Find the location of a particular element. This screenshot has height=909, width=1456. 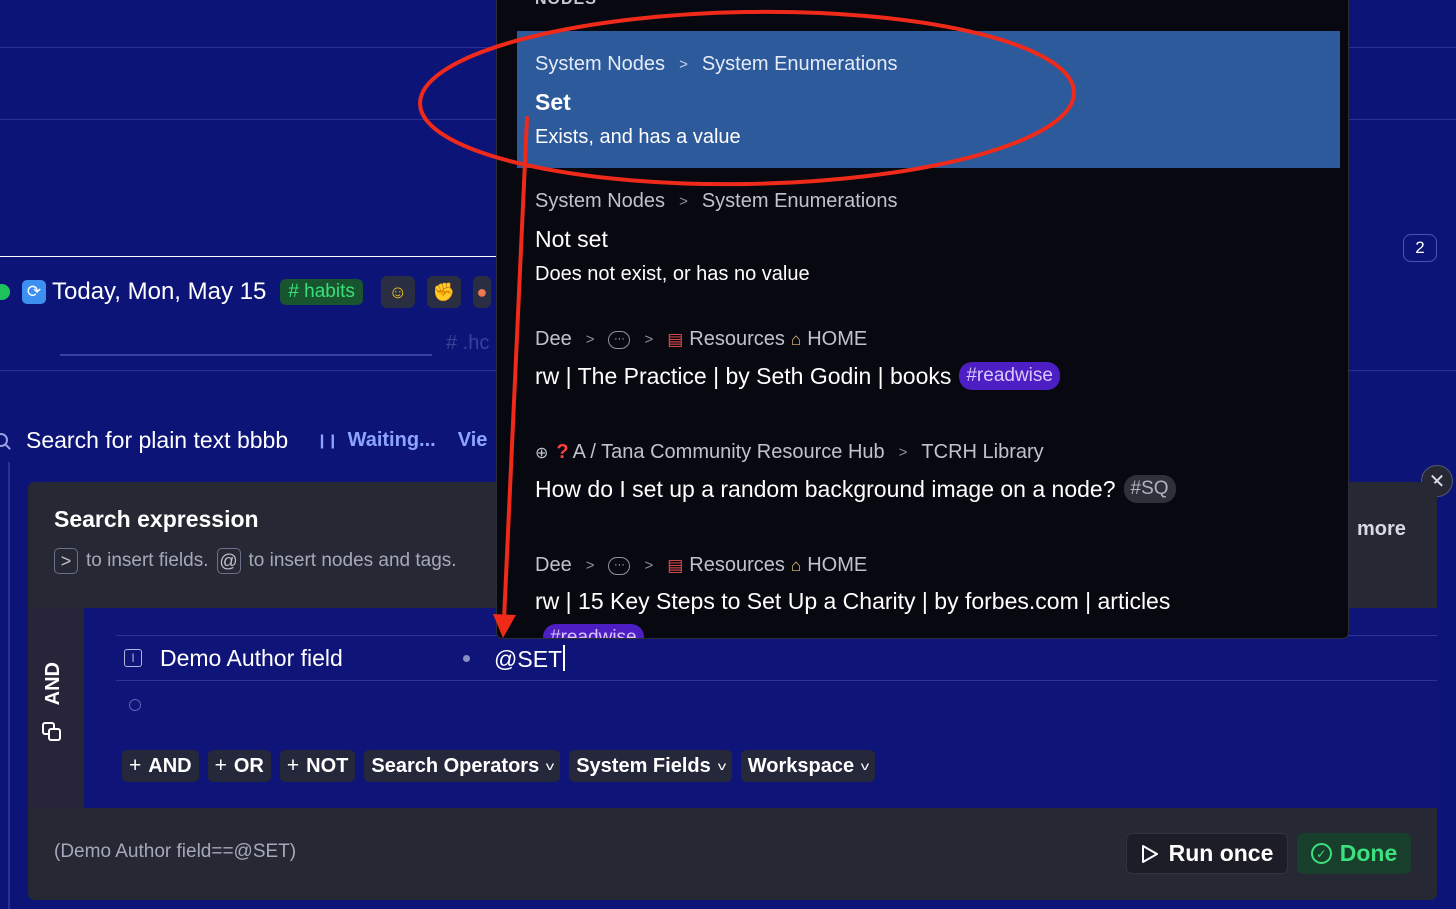

suggestion-title: Not set is located at coordinates (571, 239).